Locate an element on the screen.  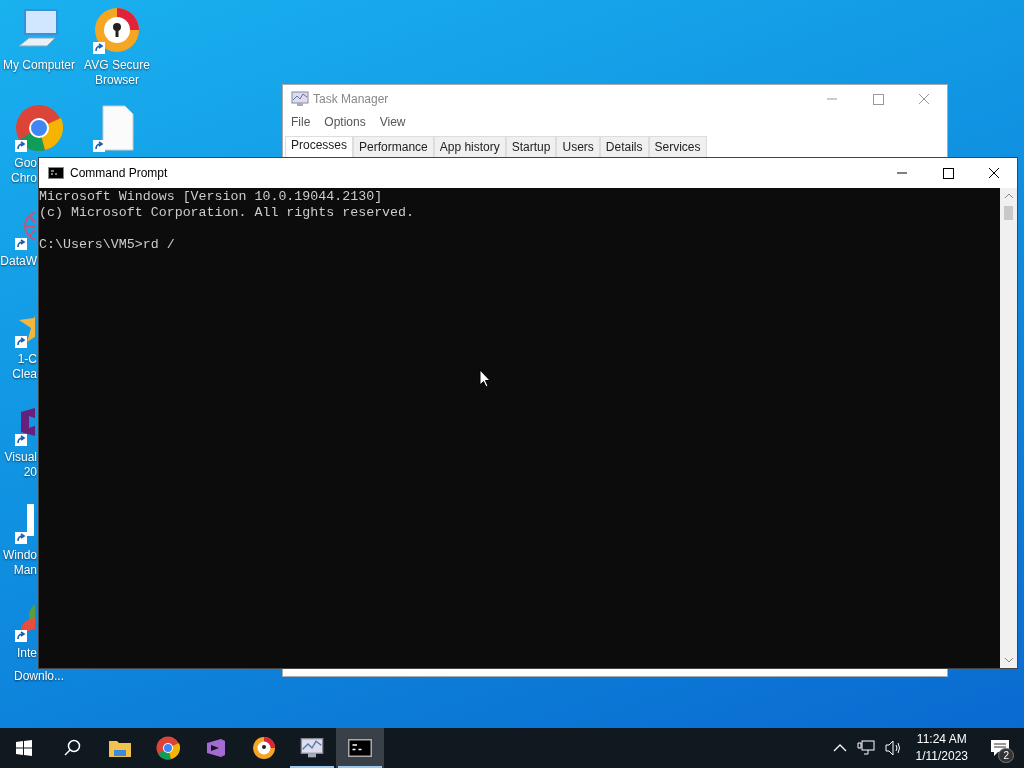
tab: Processes is located at coordinates (319, 147).